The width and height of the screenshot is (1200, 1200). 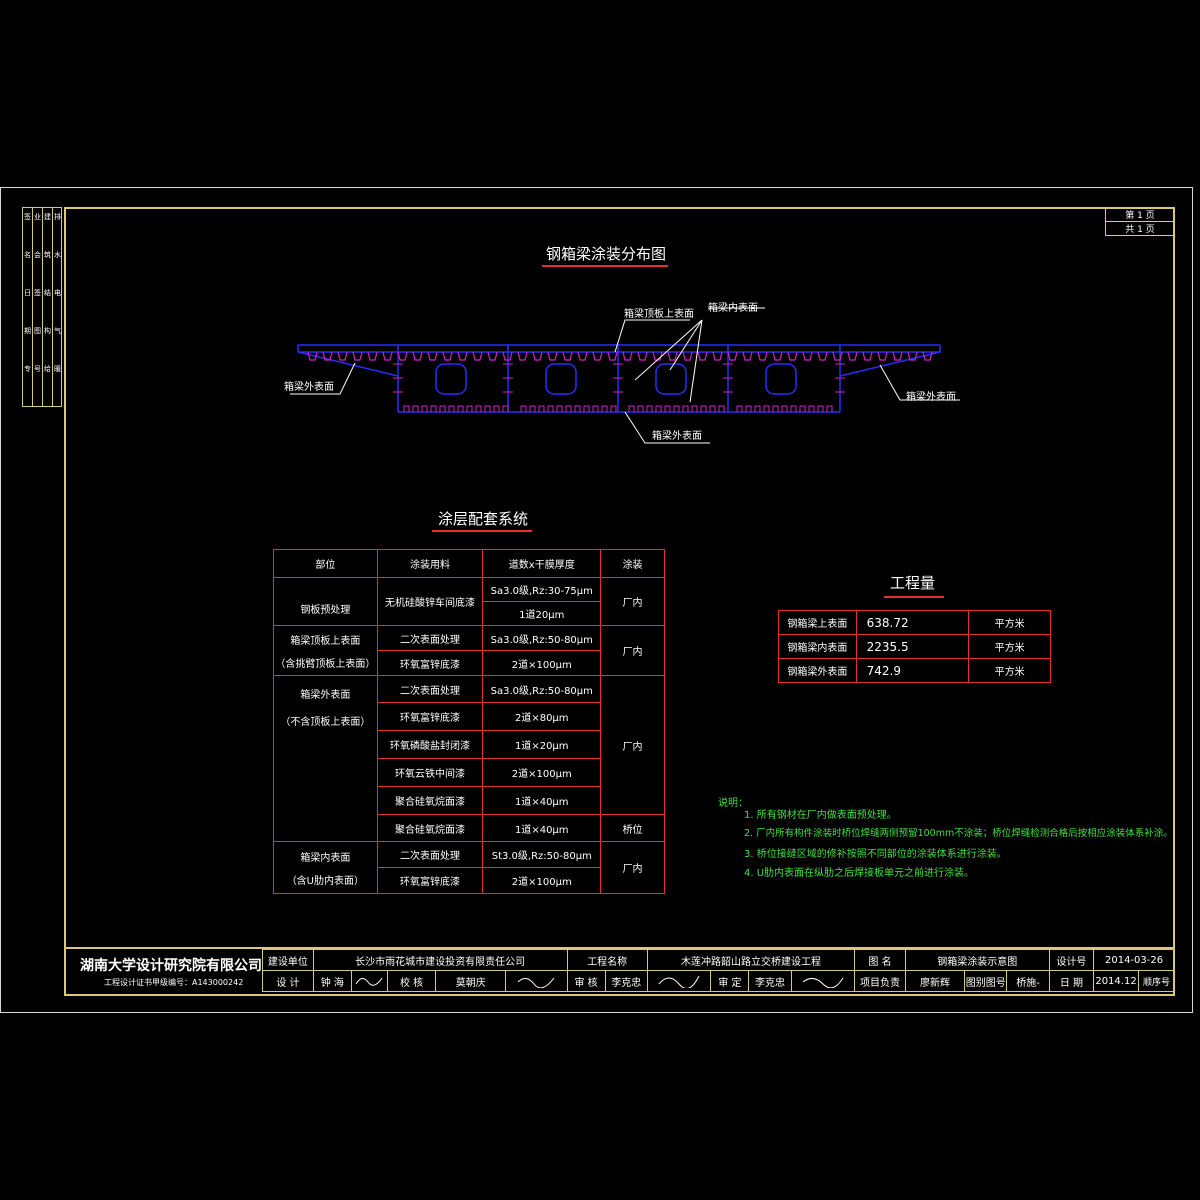 I want to click on pm: 廖新辉, so click(x=935, y=981).